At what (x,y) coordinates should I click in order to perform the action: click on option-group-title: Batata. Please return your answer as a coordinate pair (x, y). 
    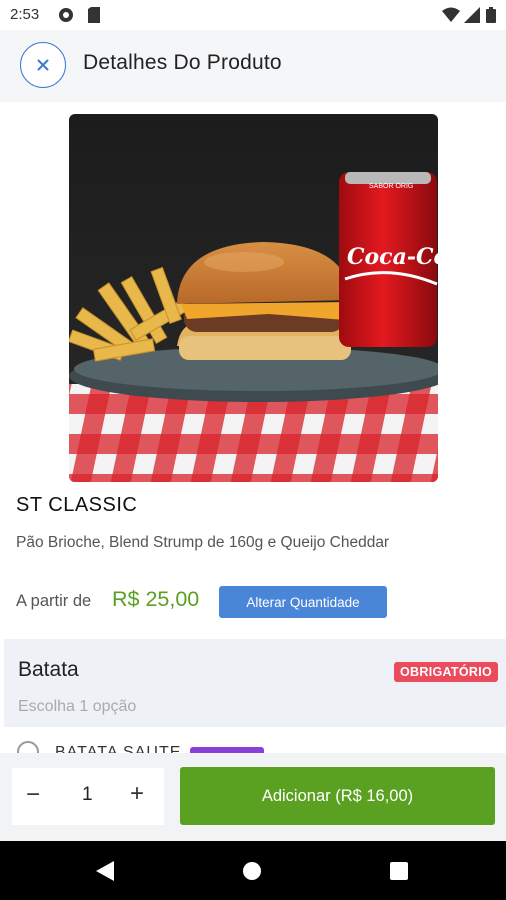
    Looking at the image, I should click on (48, 669).